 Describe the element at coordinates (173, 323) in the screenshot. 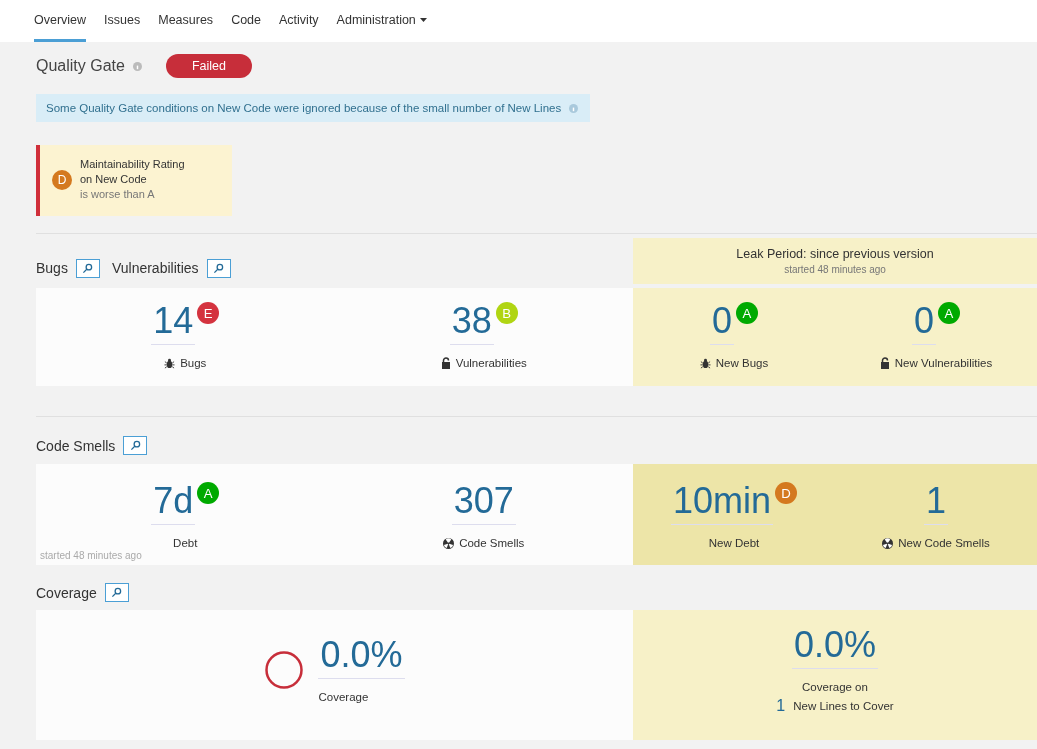

I see `measure-value: 14` at that location.